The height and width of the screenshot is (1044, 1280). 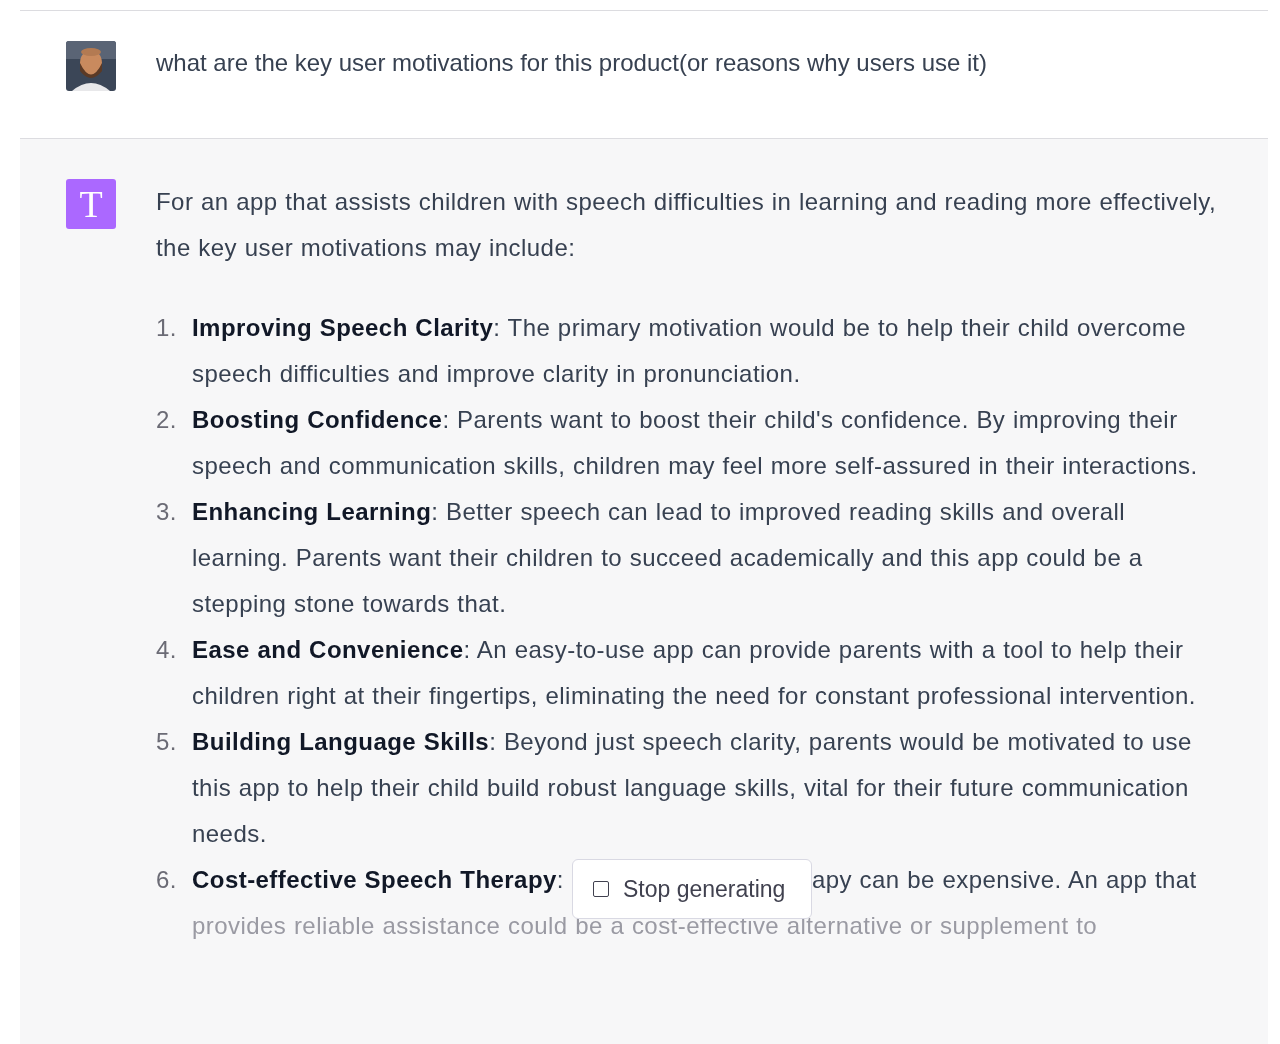 What do you see at coordinates (600, 889) in the screenshot?
I see `stop-square-icon` at bounding box center [600, 889].